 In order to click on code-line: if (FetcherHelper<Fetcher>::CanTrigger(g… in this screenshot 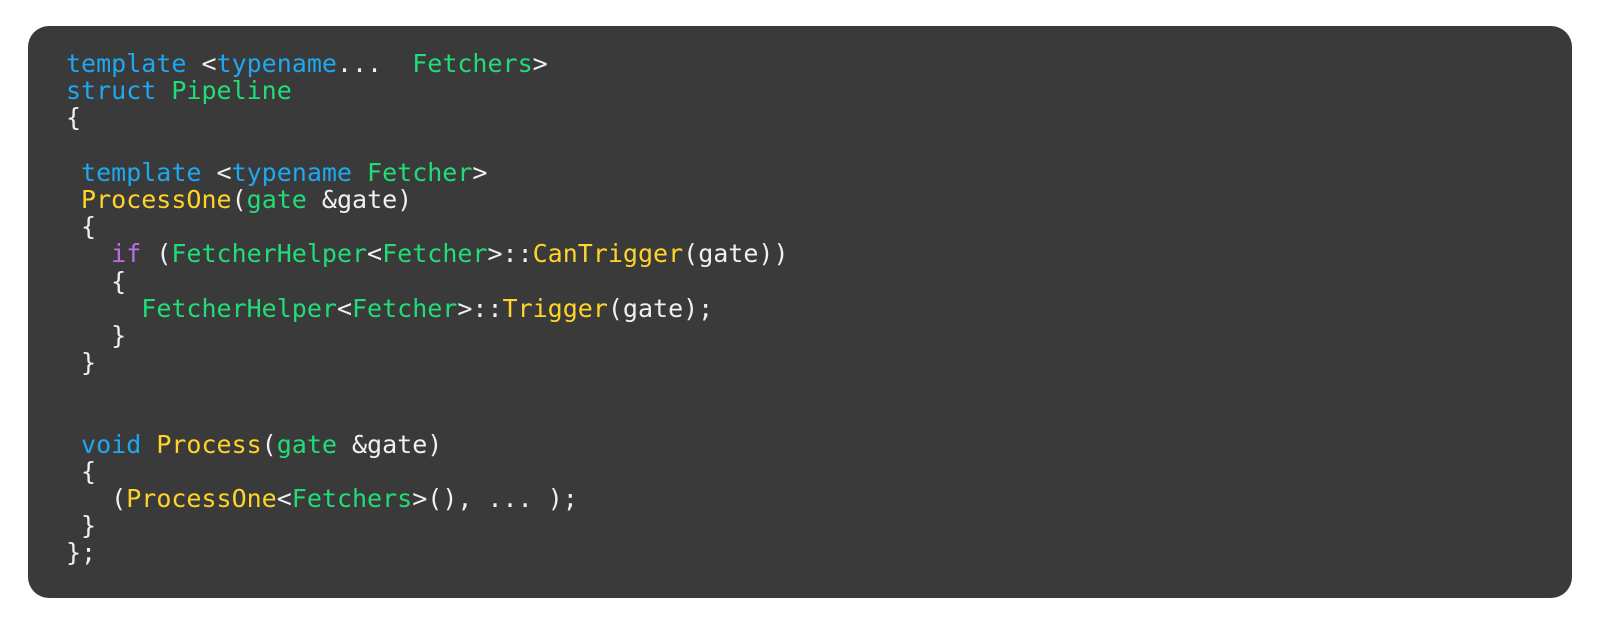, I will do `click(800, 253)`.